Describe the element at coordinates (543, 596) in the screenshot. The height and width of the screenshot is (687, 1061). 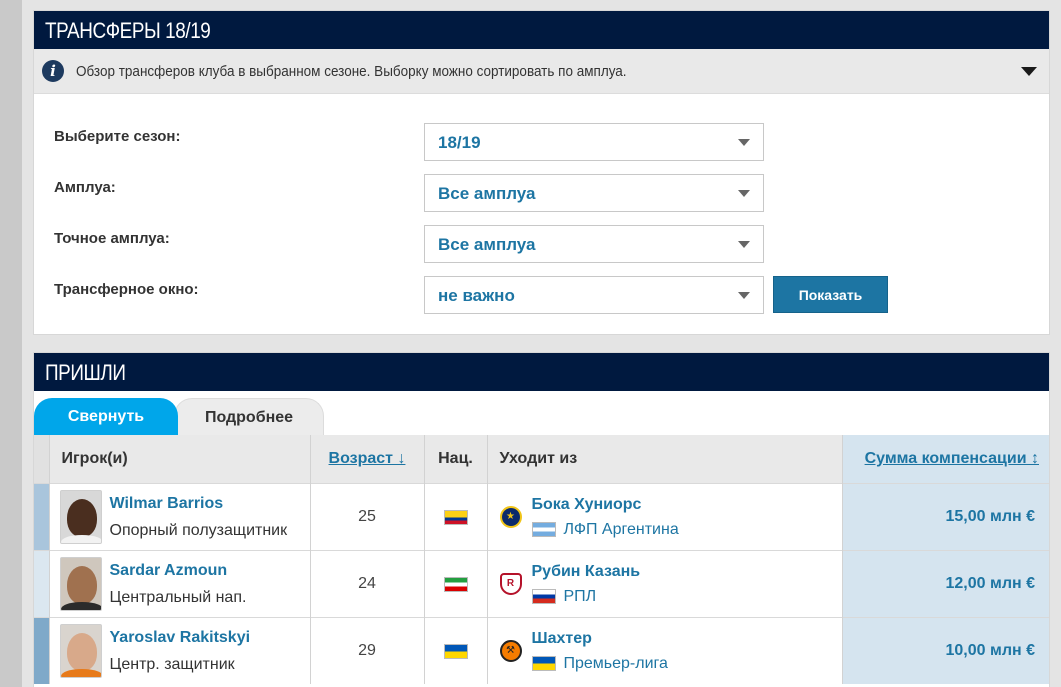
I see `russia-flag-icon` at that location.